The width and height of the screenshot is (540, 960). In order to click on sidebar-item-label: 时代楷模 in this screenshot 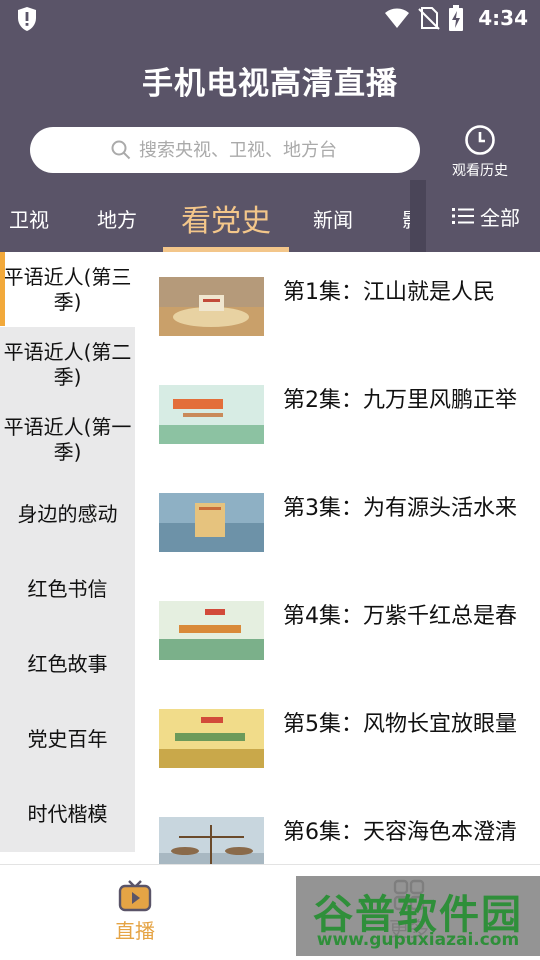, I will do `click(67, 814)`.